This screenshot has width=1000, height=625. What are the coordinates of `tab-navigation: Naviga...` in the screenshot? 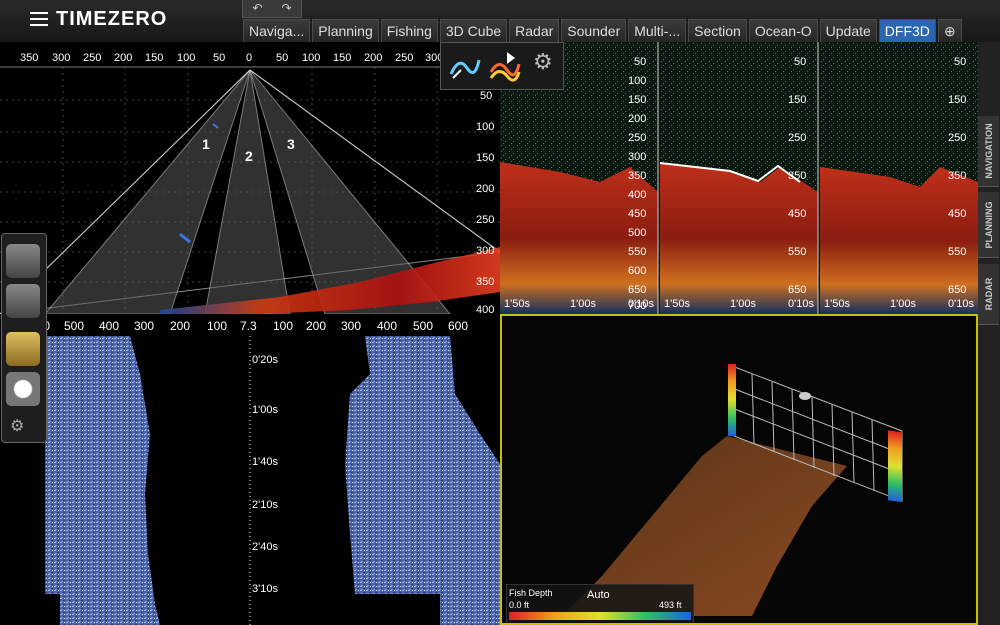 It's located at (277, 30).